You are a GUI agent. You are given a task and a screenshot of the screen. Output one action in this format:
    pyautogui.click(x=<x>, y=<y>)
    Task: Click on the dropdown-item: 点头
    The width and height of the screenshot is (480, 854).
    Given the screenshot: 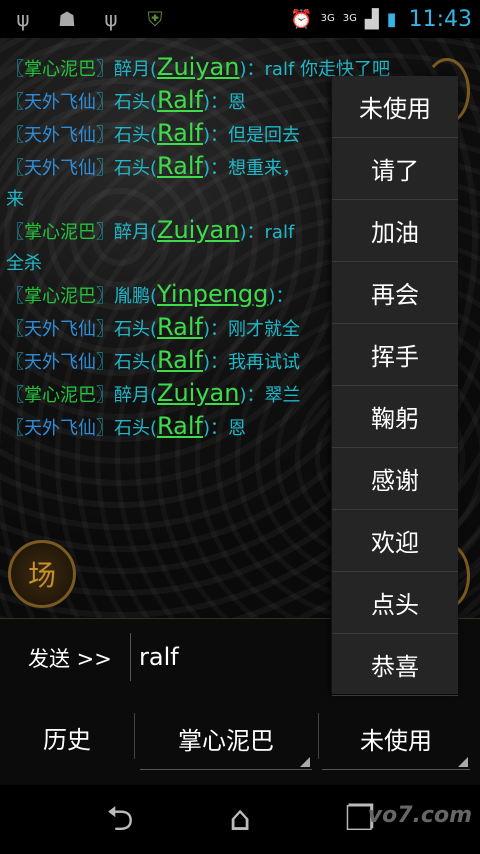 What is the action you would take?
    pyautogui.click(x=395, y=603)
    